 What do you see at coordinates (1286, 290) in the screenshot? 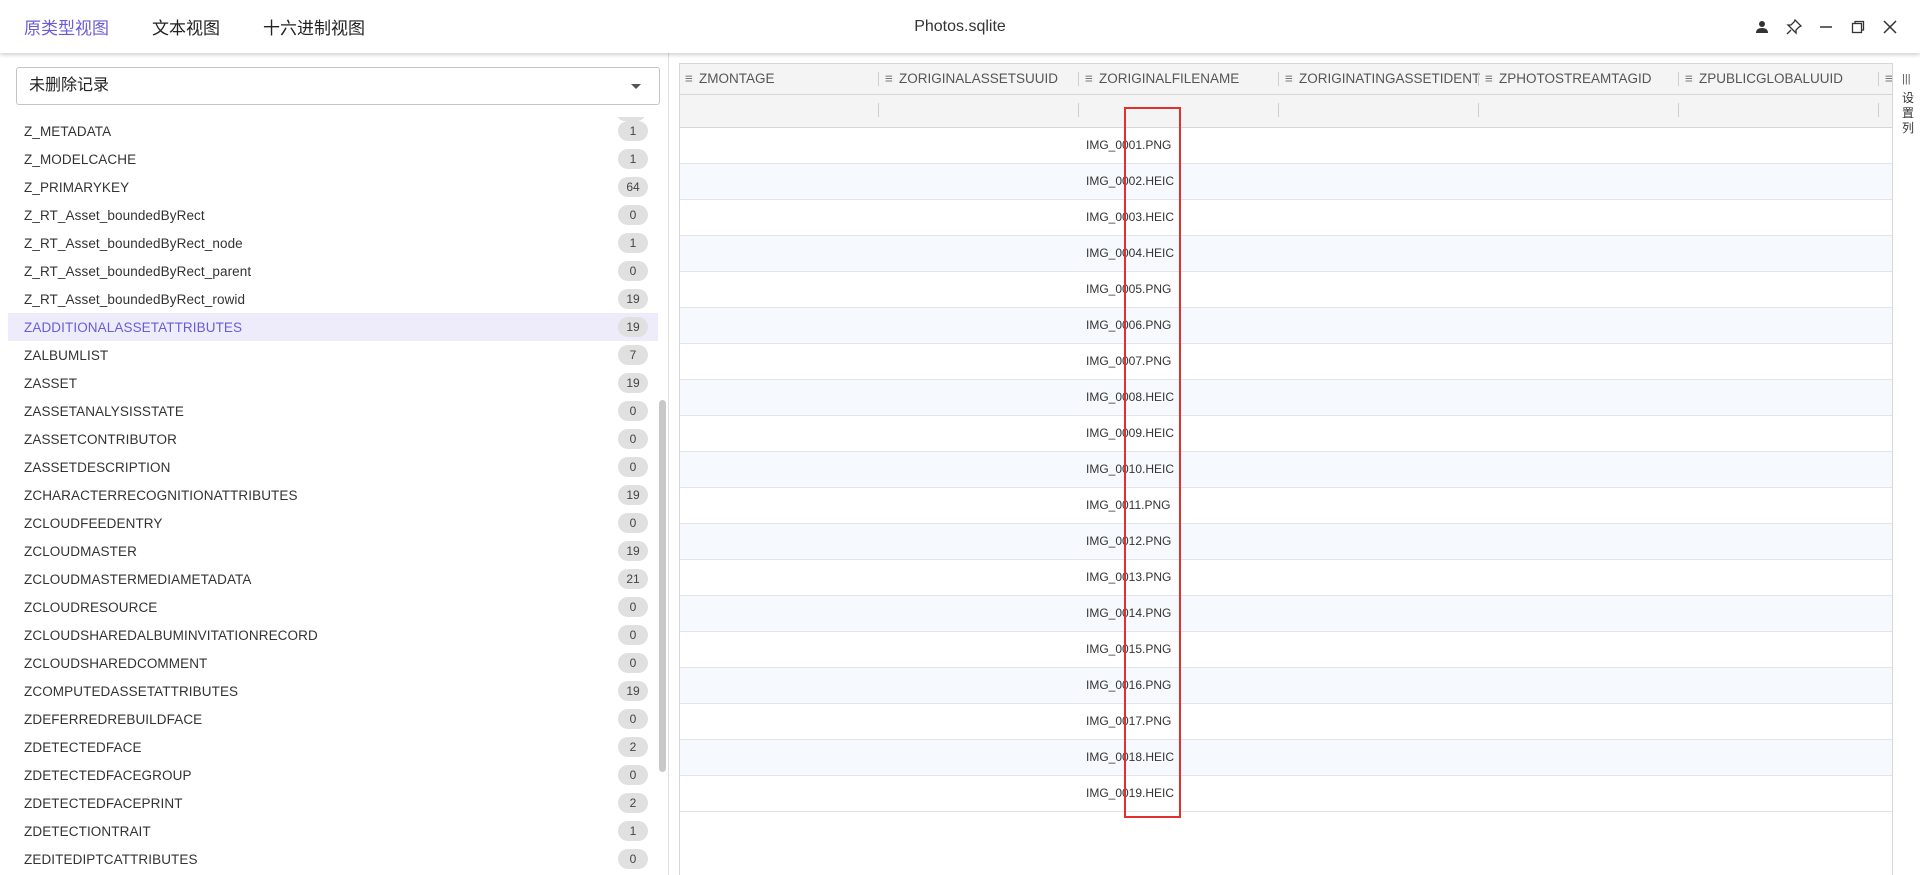
I see `table-row: IMG_0005.PNG` at bounding box center [1286, 290].